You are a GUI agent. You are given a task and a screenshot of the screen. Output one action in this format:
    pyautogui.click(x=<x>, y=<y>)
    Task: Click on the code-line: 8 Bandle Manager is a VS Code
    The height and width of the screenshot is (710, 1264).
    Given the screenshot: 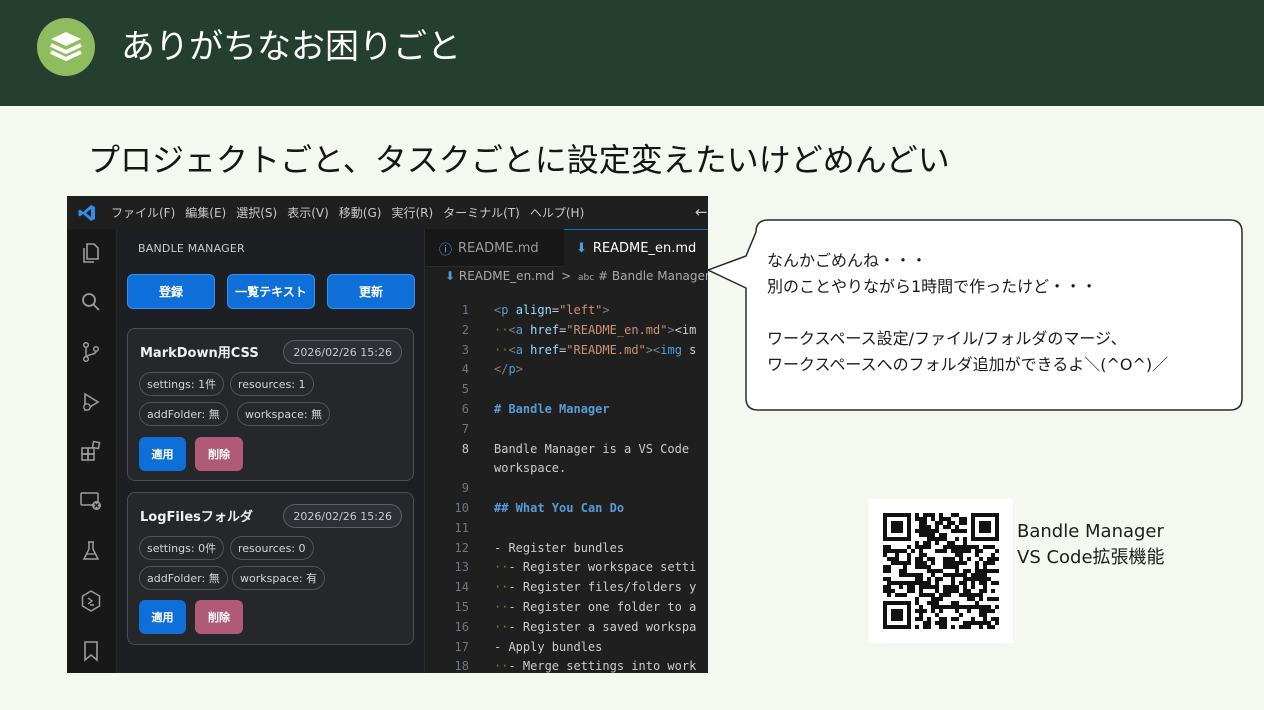 What is the action you would take?
    pyautogui.click(x=566, y=452)
    